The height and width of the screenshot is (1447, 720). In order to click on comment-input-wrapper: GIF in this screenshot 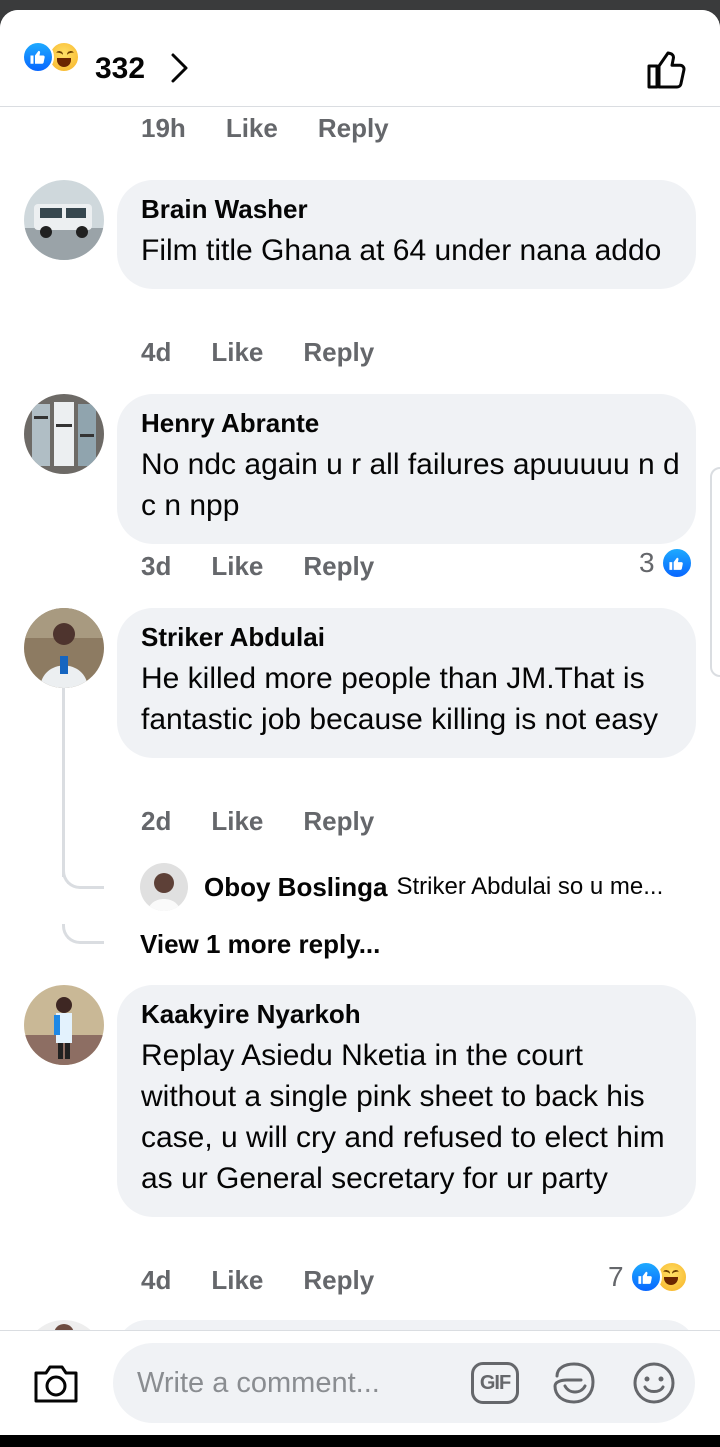, I will do `click(404, 1383)`.